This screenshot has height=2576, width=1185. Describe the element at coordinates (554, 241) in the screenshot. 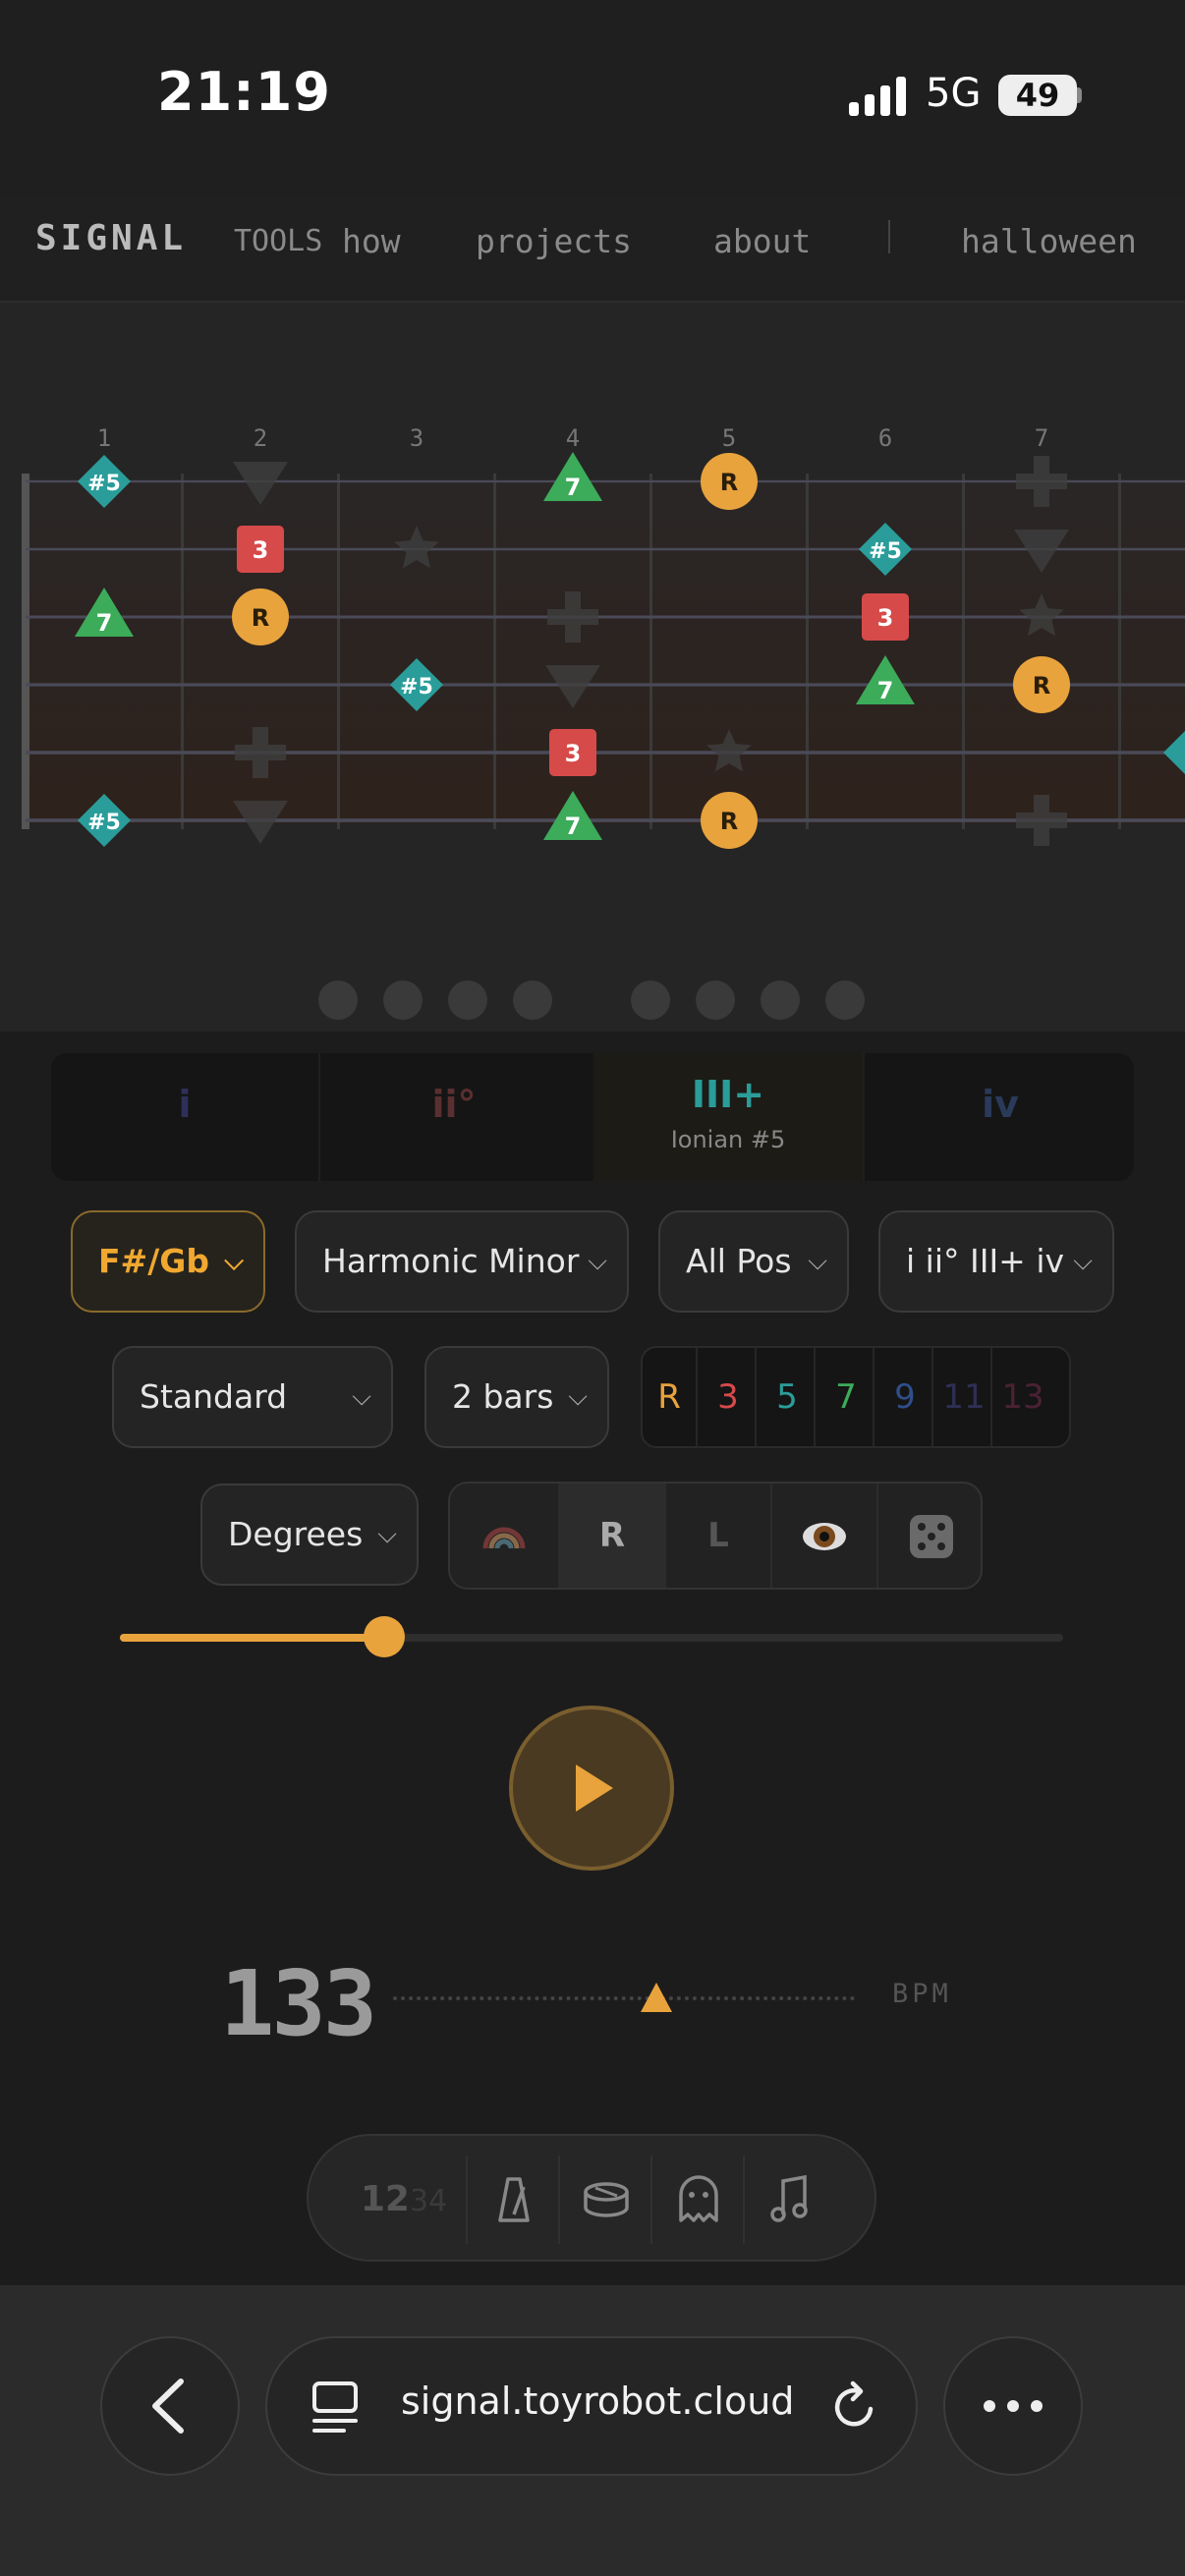

I see `nav-projects: projects` at that location.